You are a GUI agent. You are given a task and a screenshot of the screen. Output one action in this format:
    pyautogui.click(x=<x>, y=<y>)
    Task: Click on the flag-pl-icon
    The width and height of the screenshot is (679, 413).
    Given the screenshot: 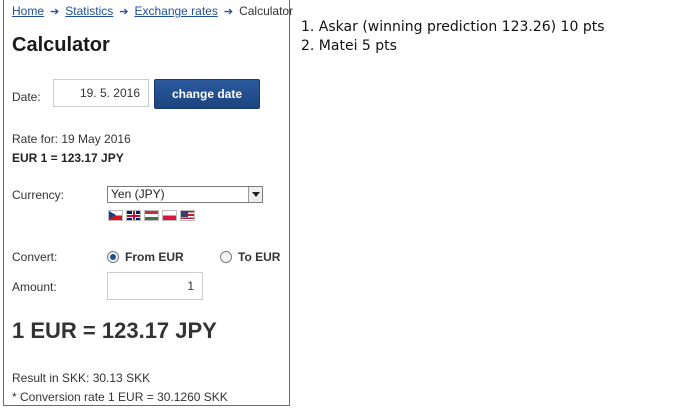 What is the action you would take?
    pyautogui.click(x=169, y=215)
    